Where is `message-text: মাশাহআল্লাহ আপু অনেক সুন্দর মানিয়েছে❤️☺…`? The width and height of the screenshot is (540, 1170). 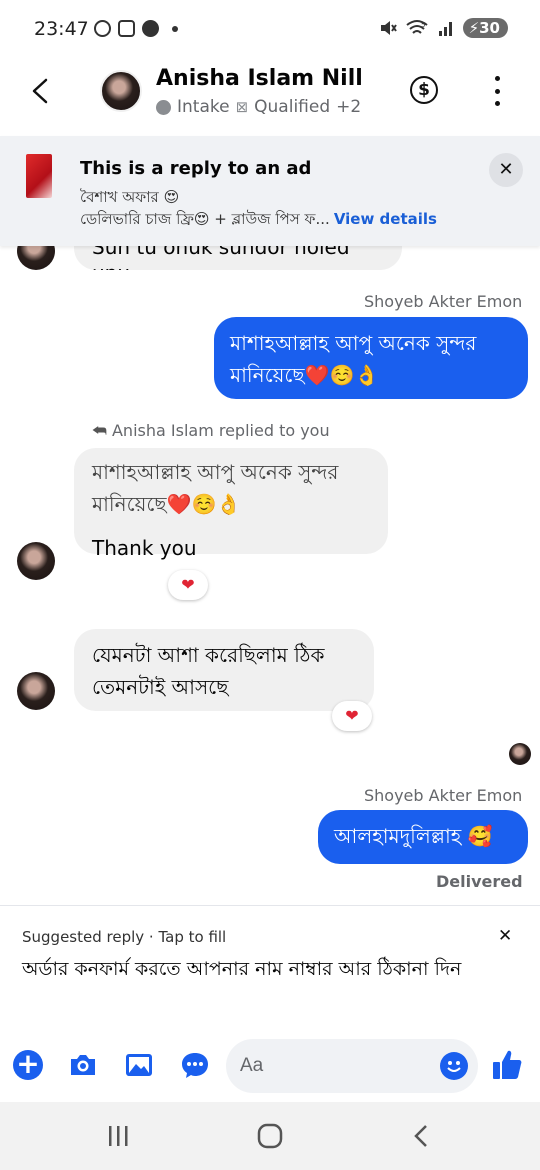
message-text: মাশাহআল্লাহ আপু অনেক সুন্দর মানিয়েছে❤️☺… is located at coordinates (353, 359).